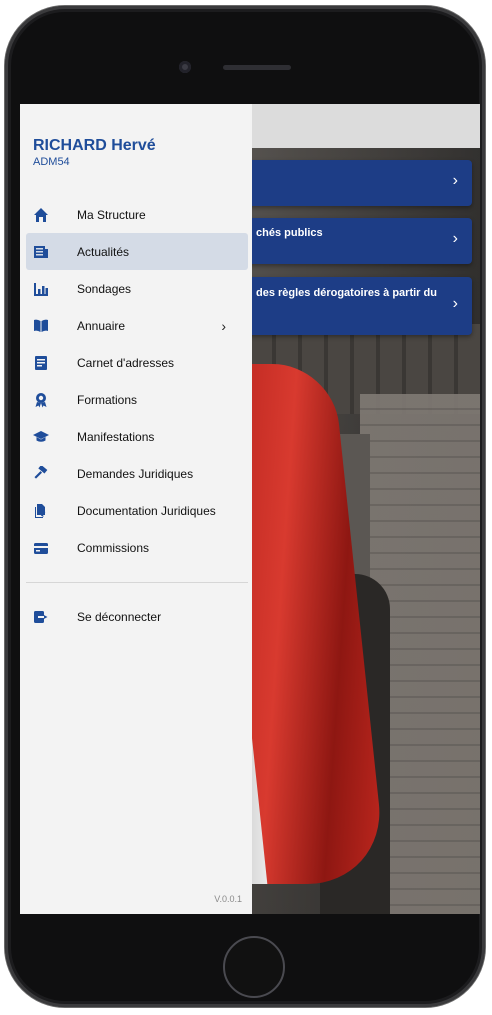  What do you see at coordinates (137, 288) in the screenshot?
I see `menu-item-sondages: Sondages` at bounding box center [137, 288].